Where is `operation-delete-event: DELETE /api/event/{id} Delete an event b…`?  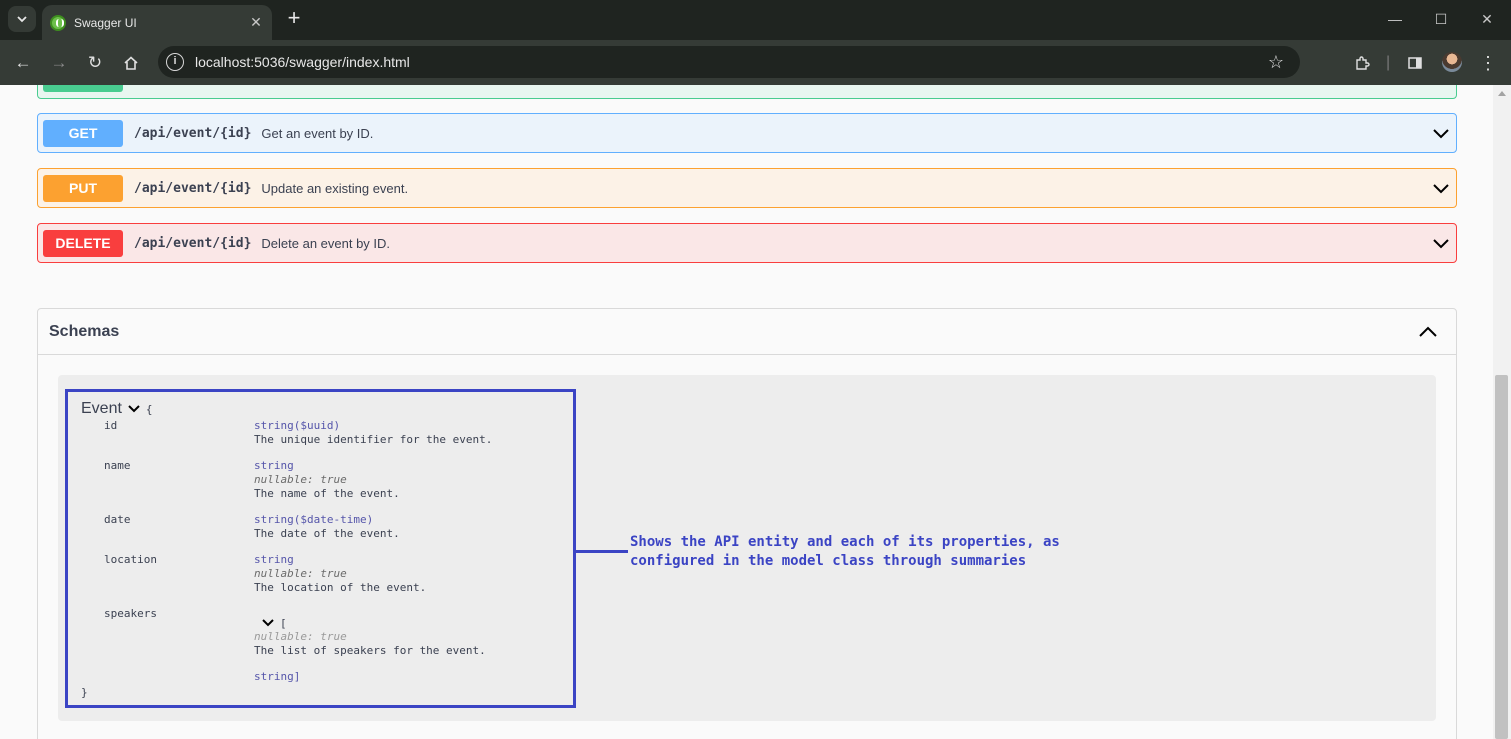
operation-delete-event: DELETE /api/event/{id} Delete an event b… is located at coordinates (747, 243).